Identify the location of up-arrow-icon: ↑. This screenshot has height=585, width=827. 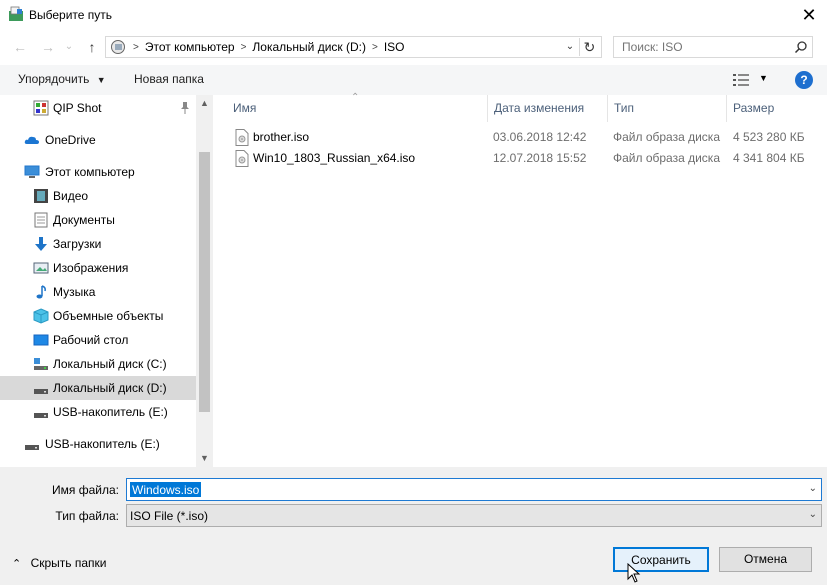
(92, 47).